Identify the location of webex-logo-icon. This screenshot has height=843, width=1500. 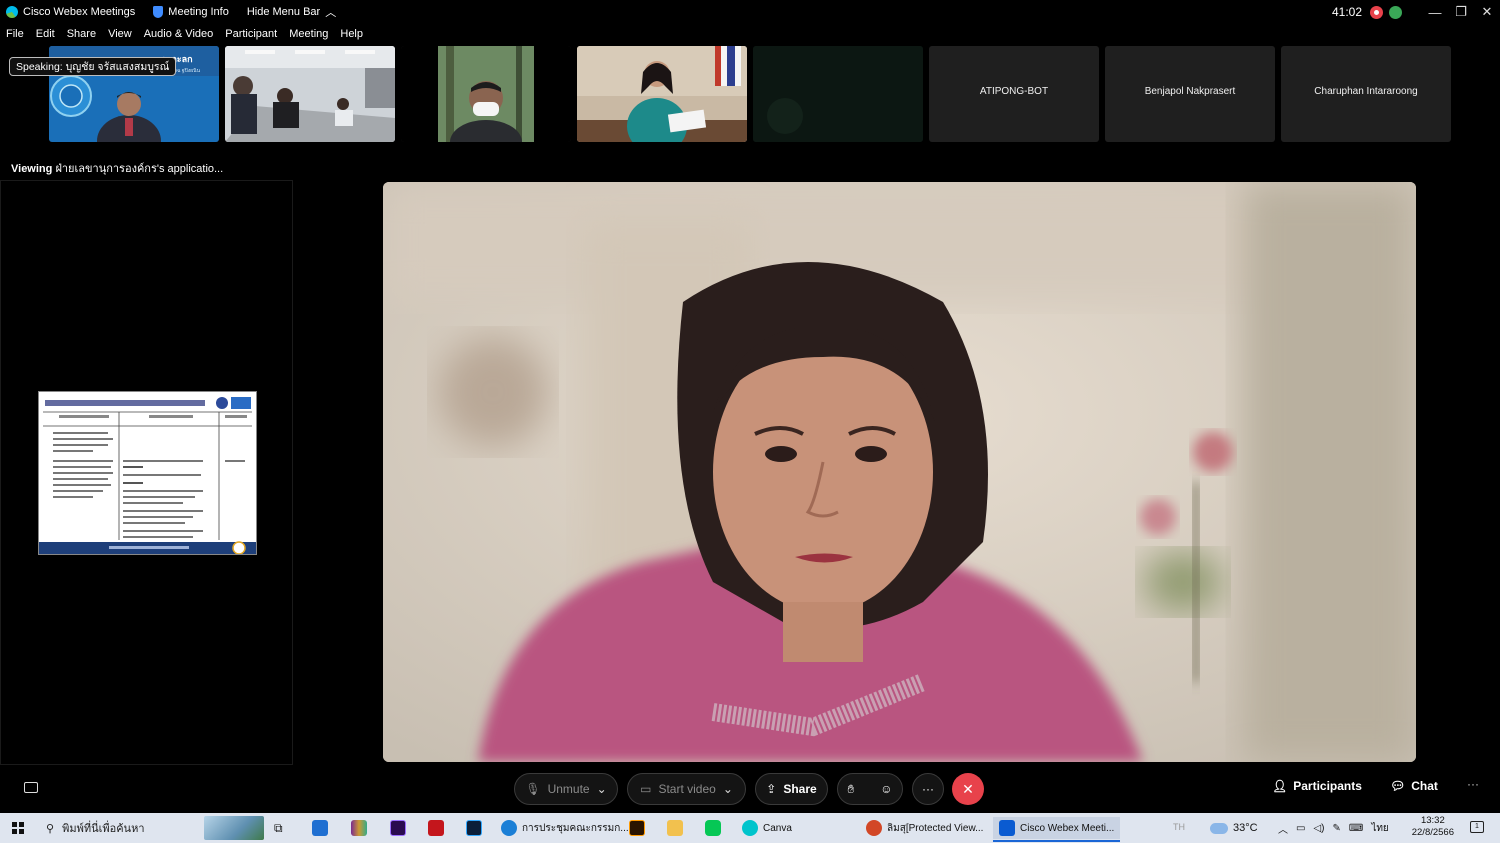
(12, 12).